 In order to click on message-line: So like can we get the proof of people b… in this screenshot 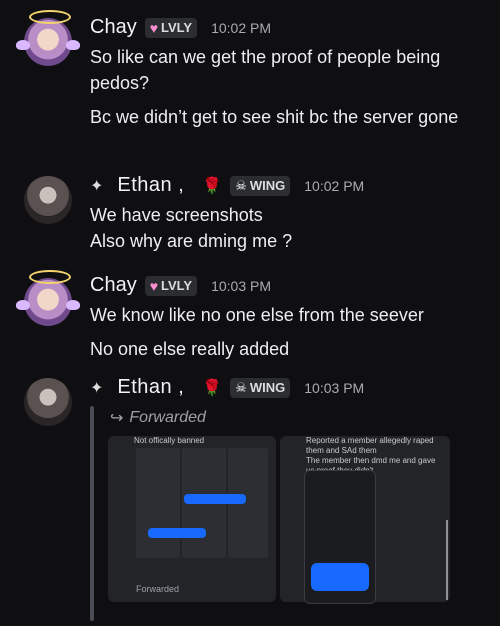, I will do `click(265, 70)`.